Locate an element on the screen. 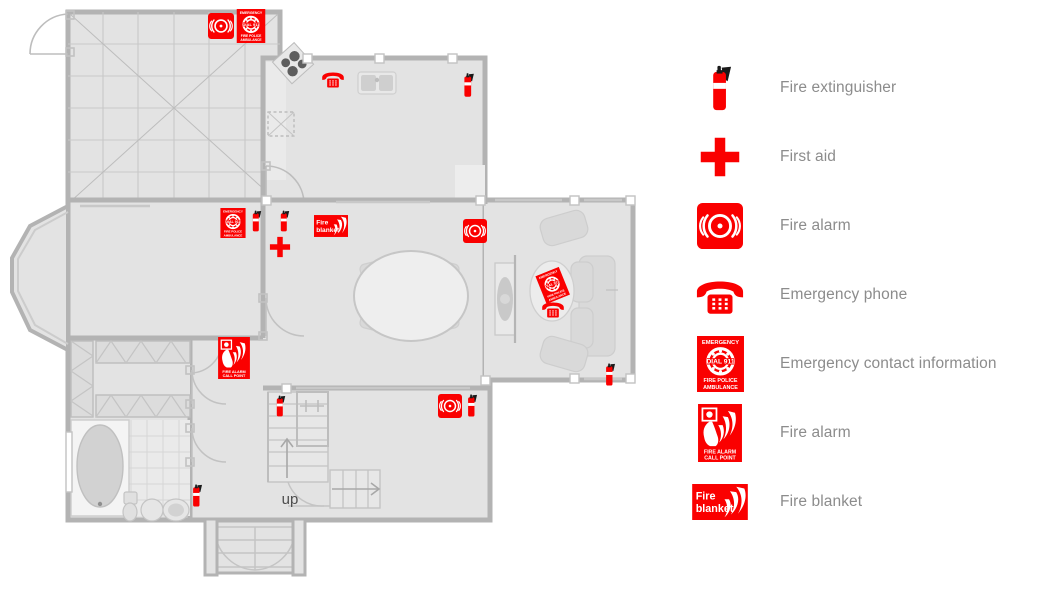 The image size is (1059, 598). legend-item-emergency-phone: Emergency phone is located at coordinates (870, 295).